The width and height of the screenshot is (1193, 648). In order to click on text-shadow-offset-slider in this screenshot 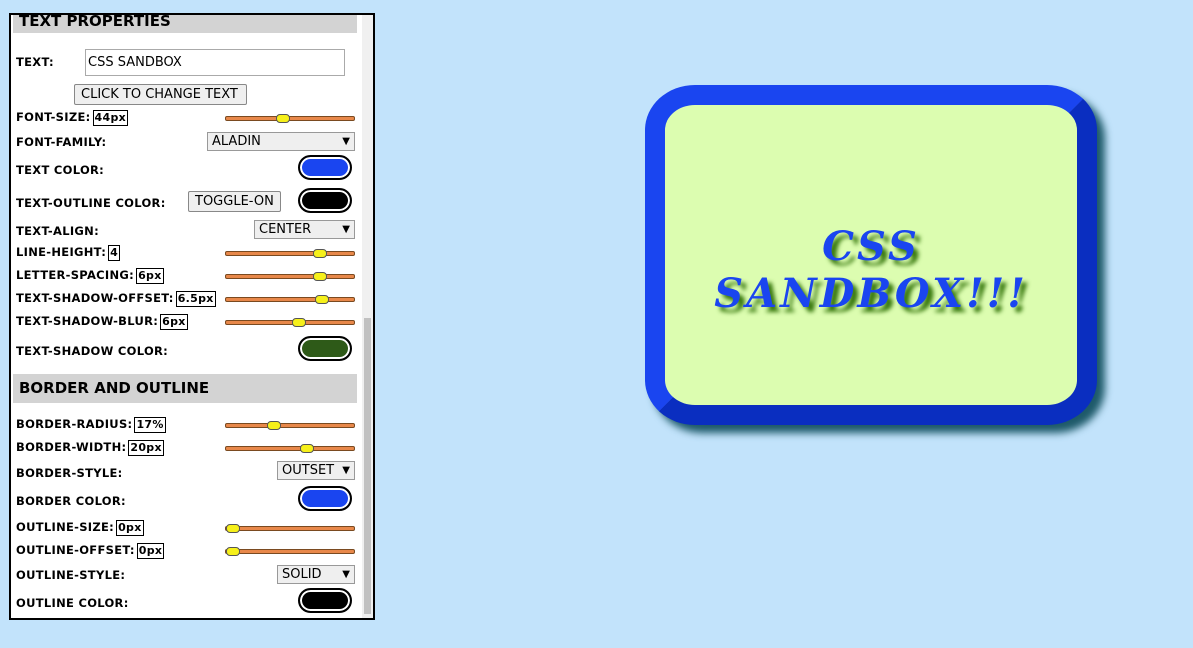, I will do `click(290, 299)`.